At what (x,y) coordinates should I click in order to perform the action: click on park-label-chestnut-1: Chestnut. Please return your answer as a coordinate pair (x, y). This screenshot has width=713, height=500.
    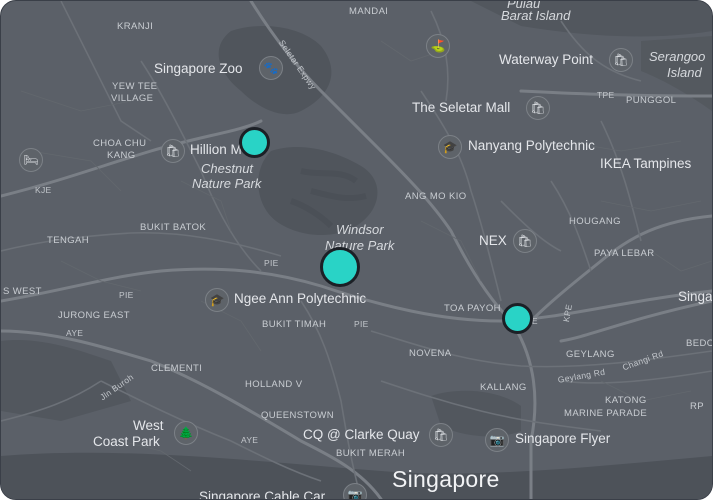
    Looking at the image, I should click on (227, 168).